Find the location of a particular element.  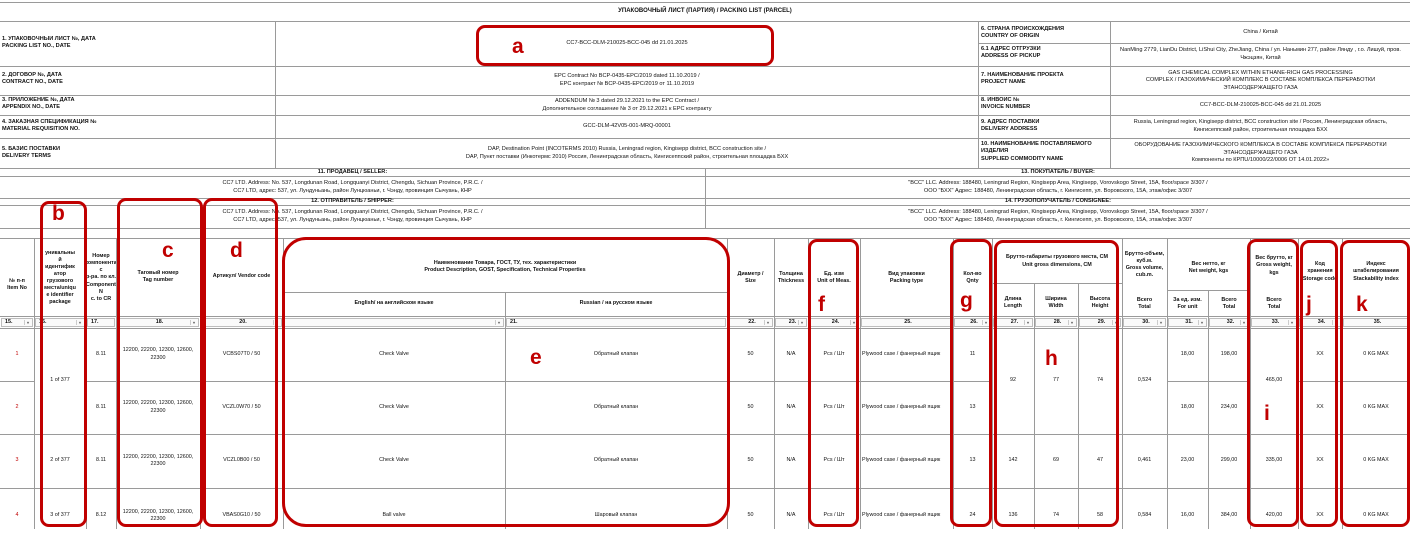

col-packing-type-header: Вид упаковки Packing type is located at coordinates (906, 277).